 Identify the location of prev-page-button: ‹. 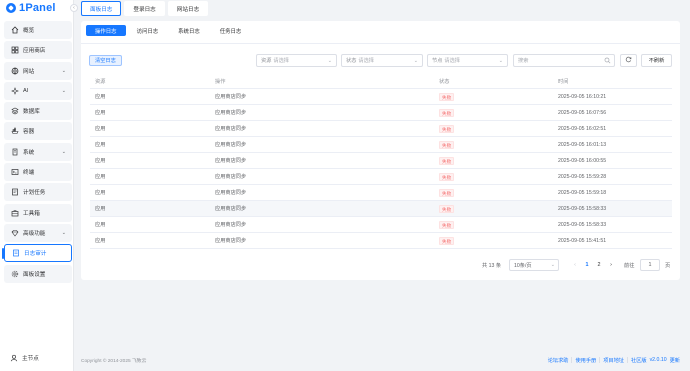
(575, 265).